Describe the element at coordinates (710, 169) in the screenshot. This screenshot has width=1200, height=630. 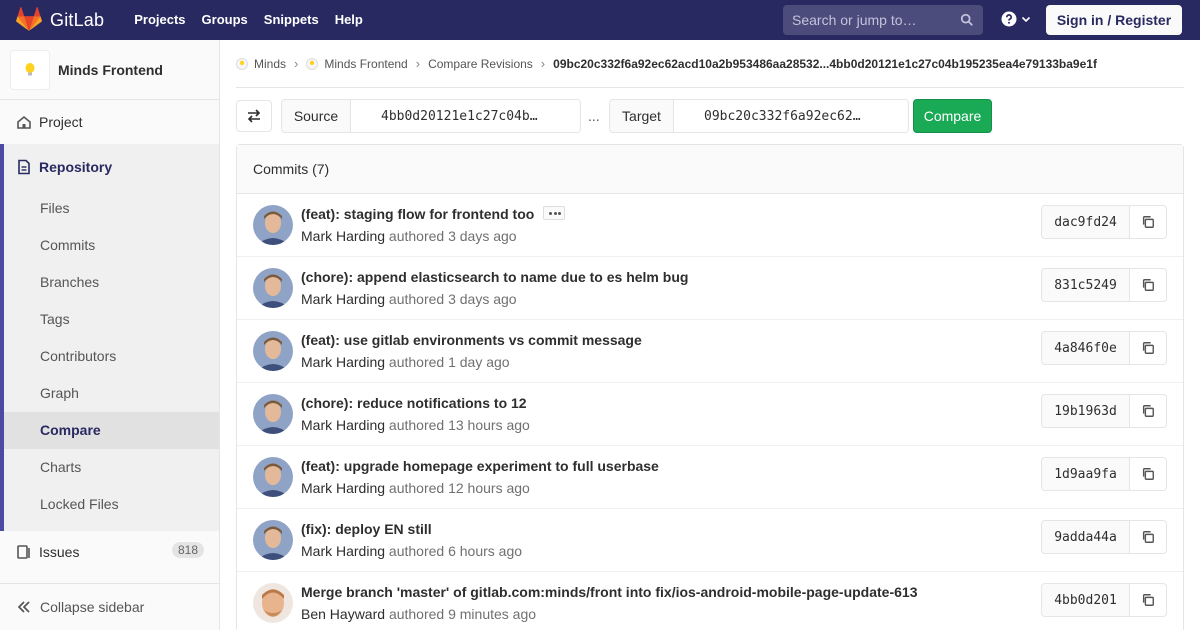
I see `commits-header: Commits (7)` at that location.